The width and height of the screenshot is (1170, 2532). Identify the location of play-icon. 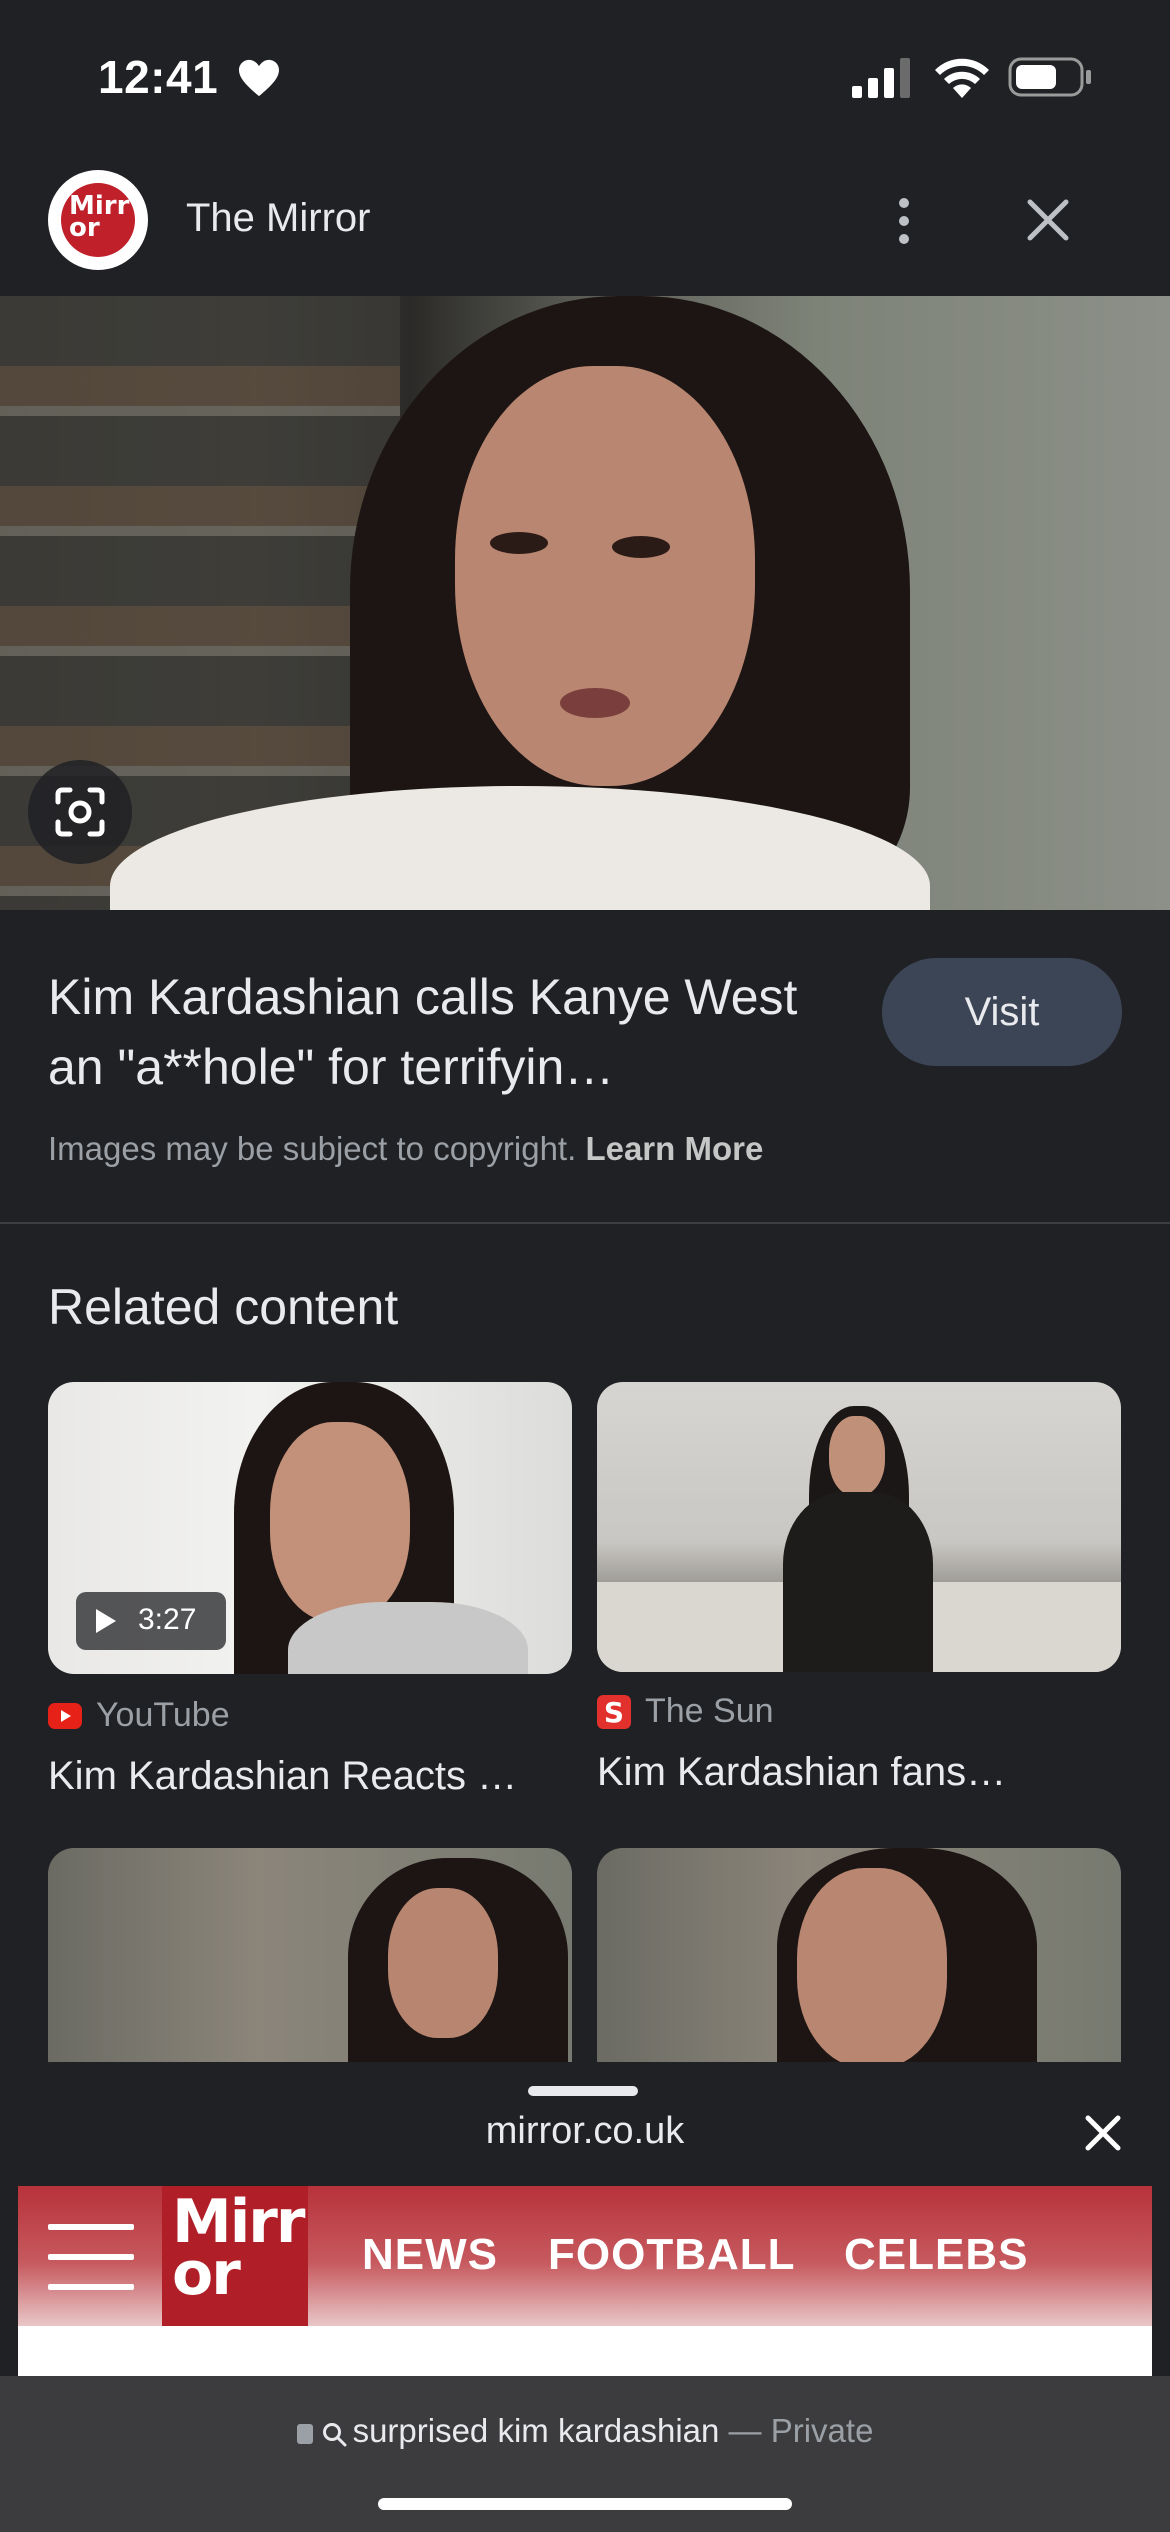
(106, 1621).